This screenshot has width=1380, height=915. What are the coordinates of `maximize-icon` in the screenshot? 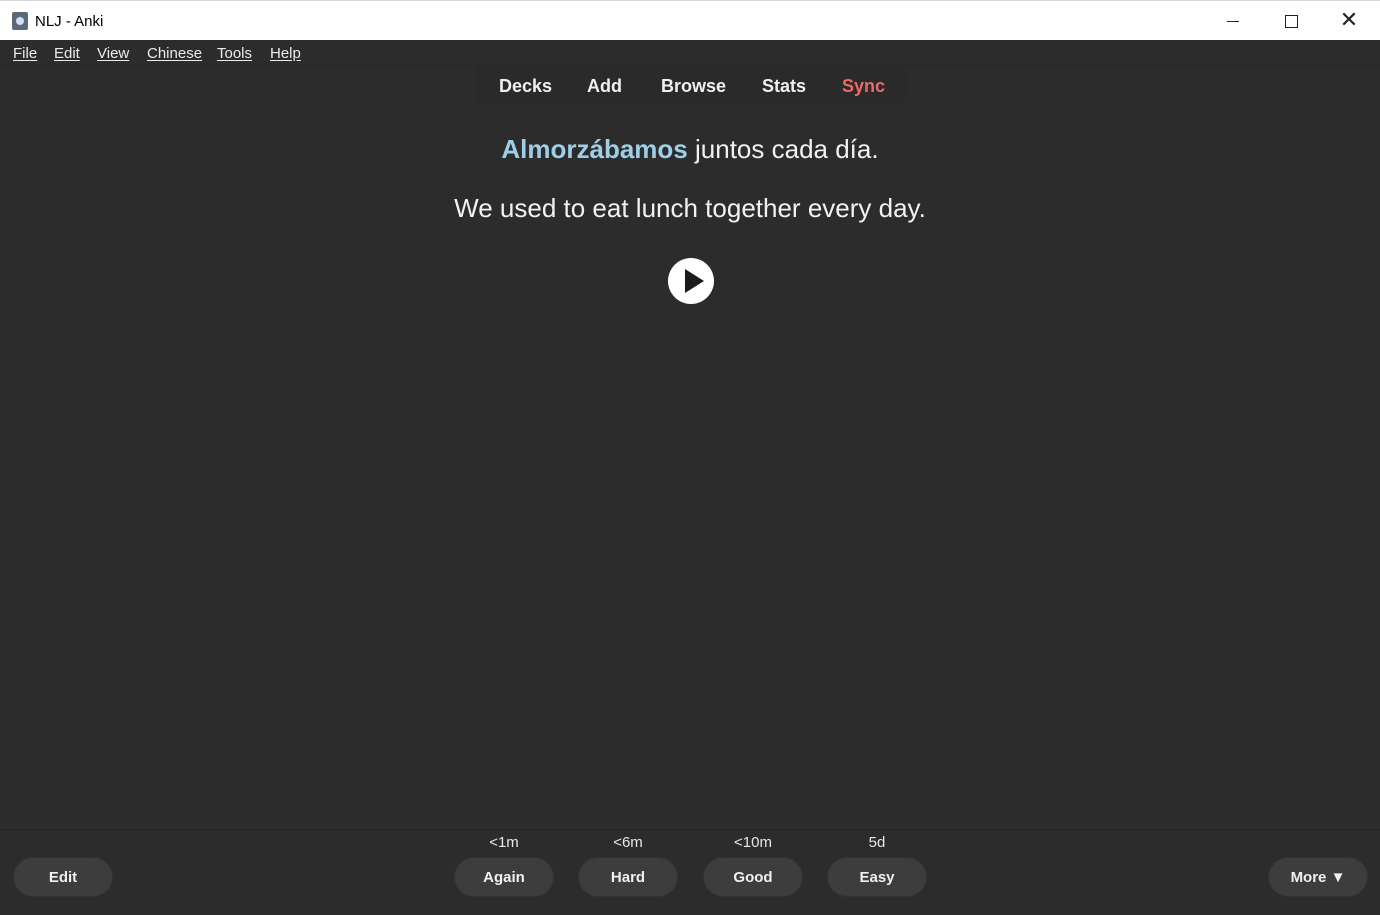 It's located at (1291, 21).